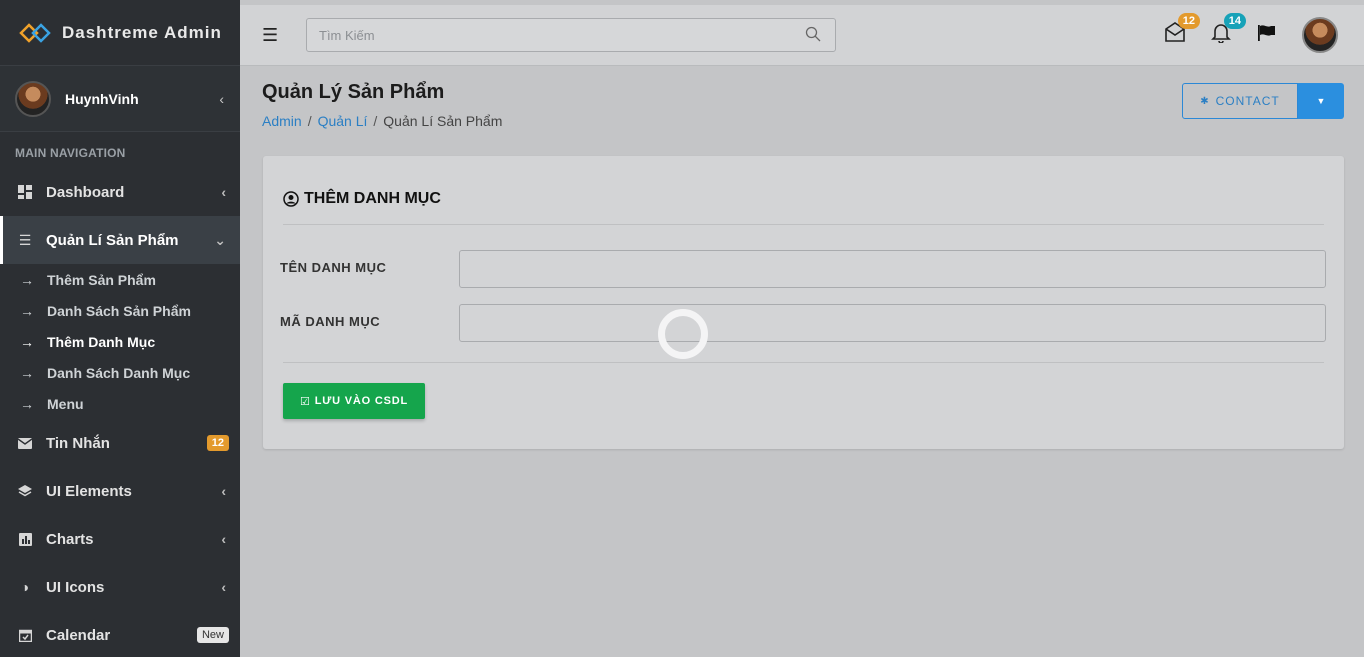 This screenshot has height=657, width=1364. What do you see at coordinates (330, 321) in the screenshot?
I see `category-code-label: MÃ DANH MỤC` at bounding box center [330, 321].